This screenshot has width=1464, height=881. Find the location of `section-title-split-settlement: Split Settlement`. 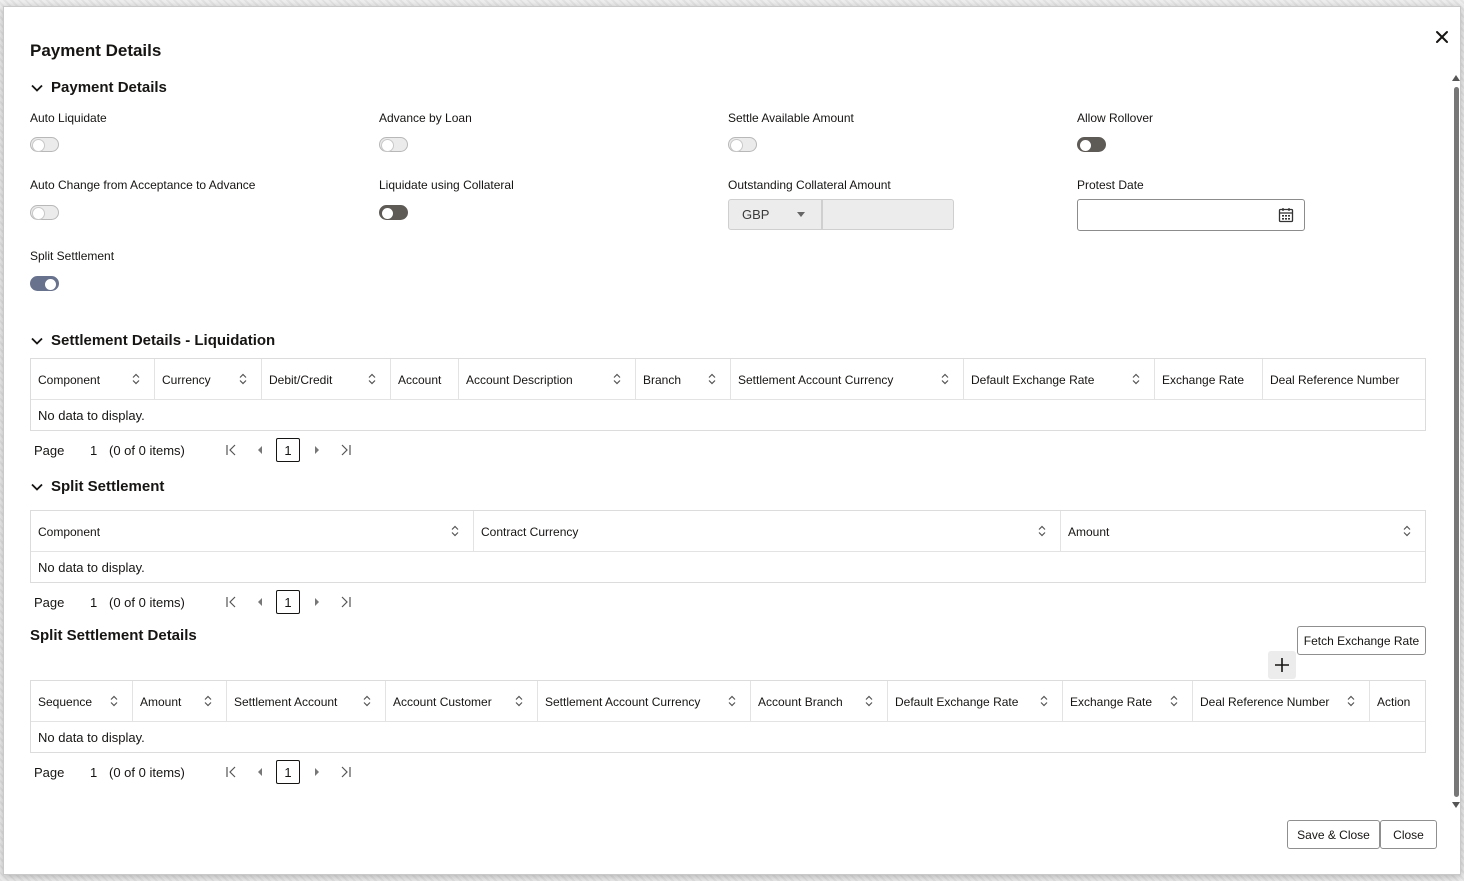

section-title-split-settlement: Split Settlement is located at coordinates (108, 486).